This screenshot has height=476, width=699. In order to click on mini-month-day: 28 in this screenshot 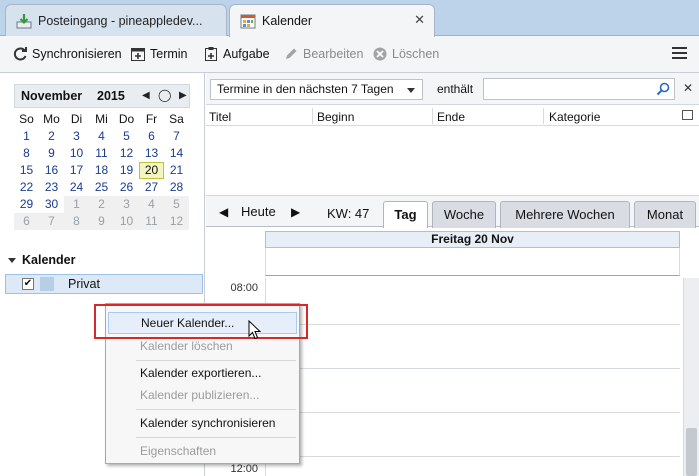, I will do `click(176, 187)`.